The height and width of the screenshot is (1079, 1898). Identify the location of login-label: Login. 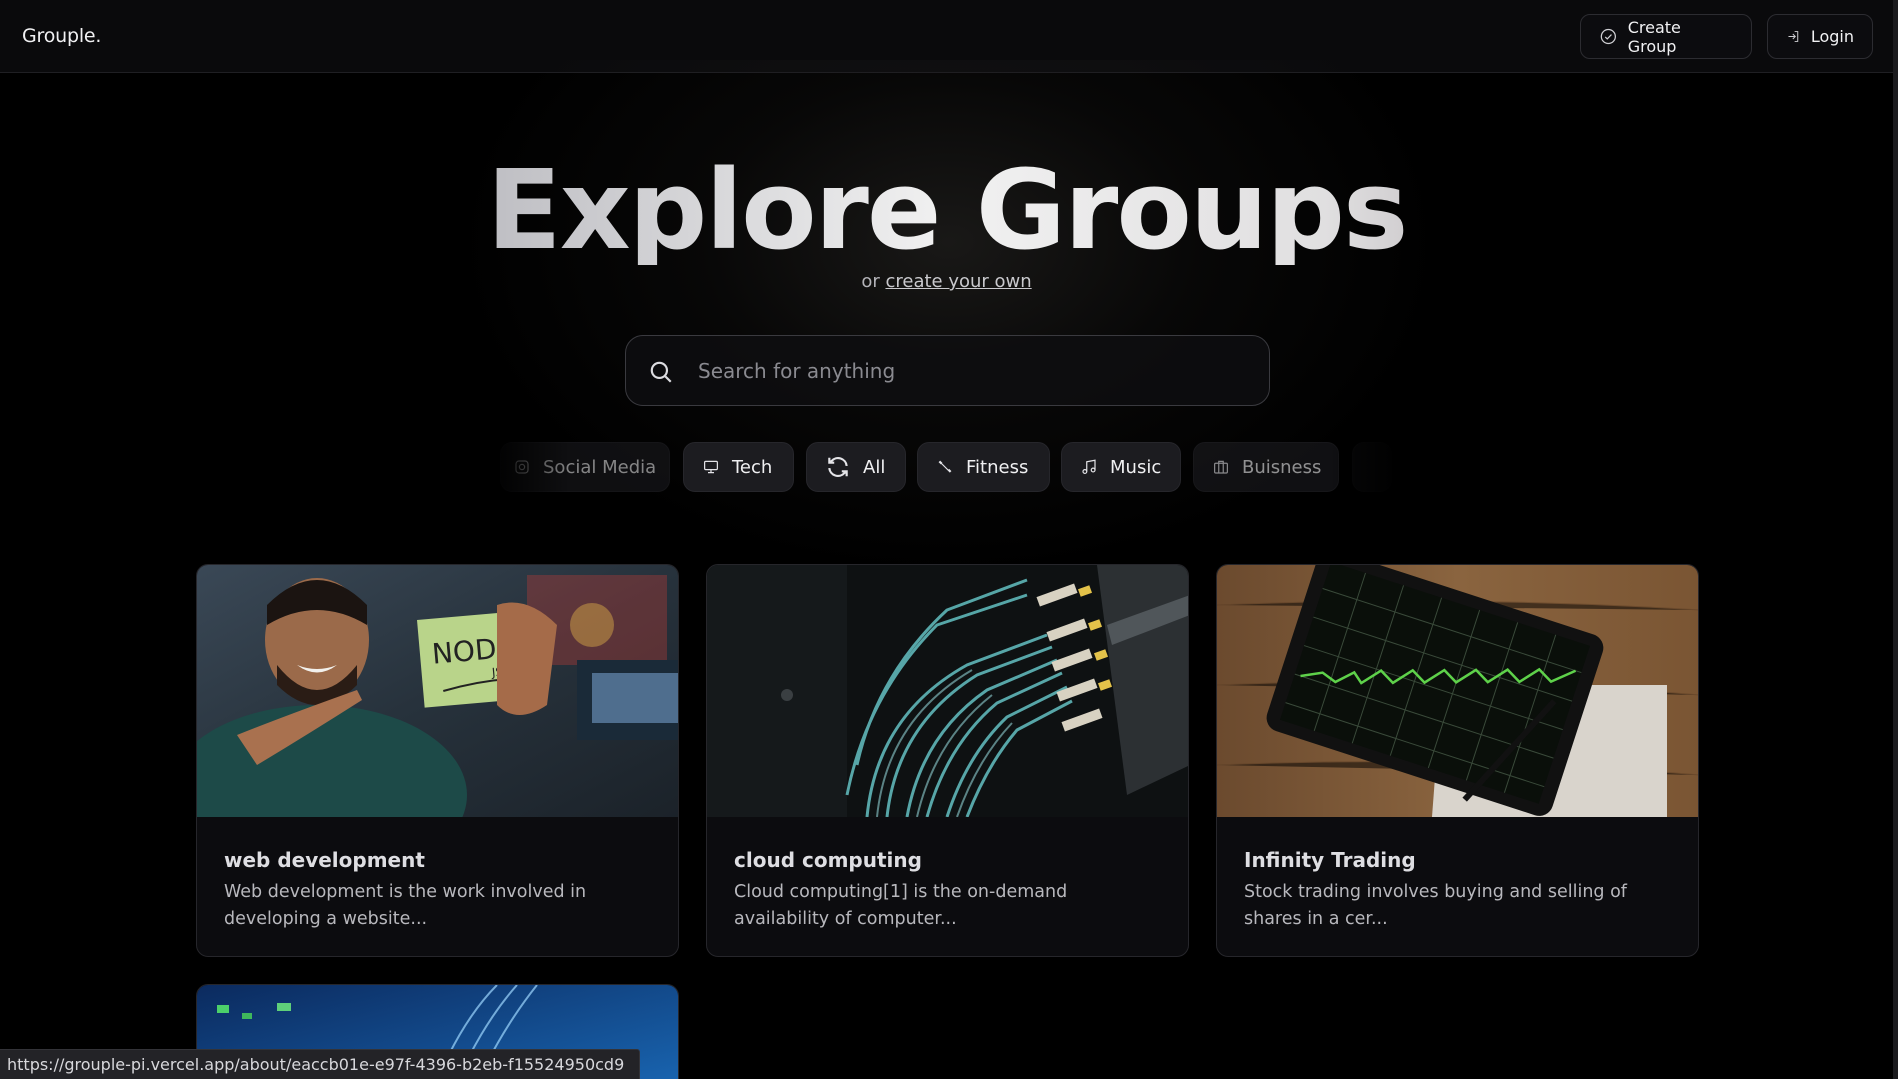
(1832, 36).